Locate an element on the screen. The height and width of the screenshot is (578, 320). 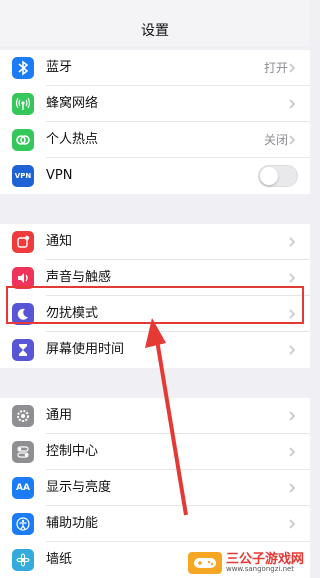
gamepad-icon is located at coordinates (204, 563).